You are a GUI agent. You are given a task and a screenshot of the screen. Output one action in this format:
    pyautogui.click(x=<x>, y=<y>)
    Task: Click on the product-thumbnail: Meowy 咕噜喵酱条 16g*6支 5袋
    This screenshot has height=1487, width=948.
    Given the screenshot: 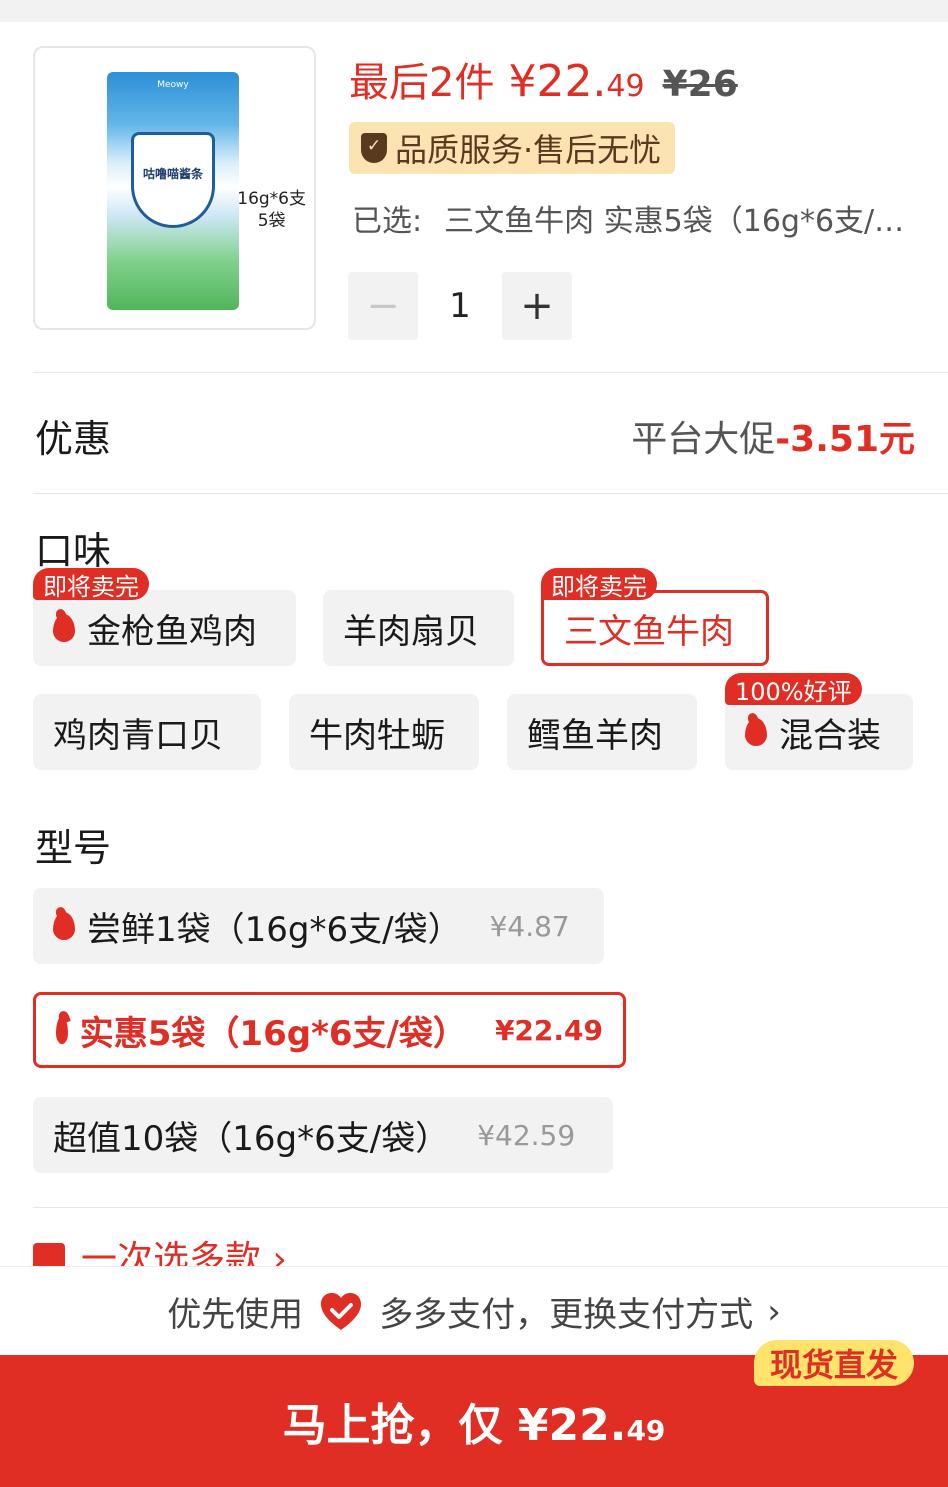 What is the action you would take?
    pyautogui.click(x=174, y=188)
    